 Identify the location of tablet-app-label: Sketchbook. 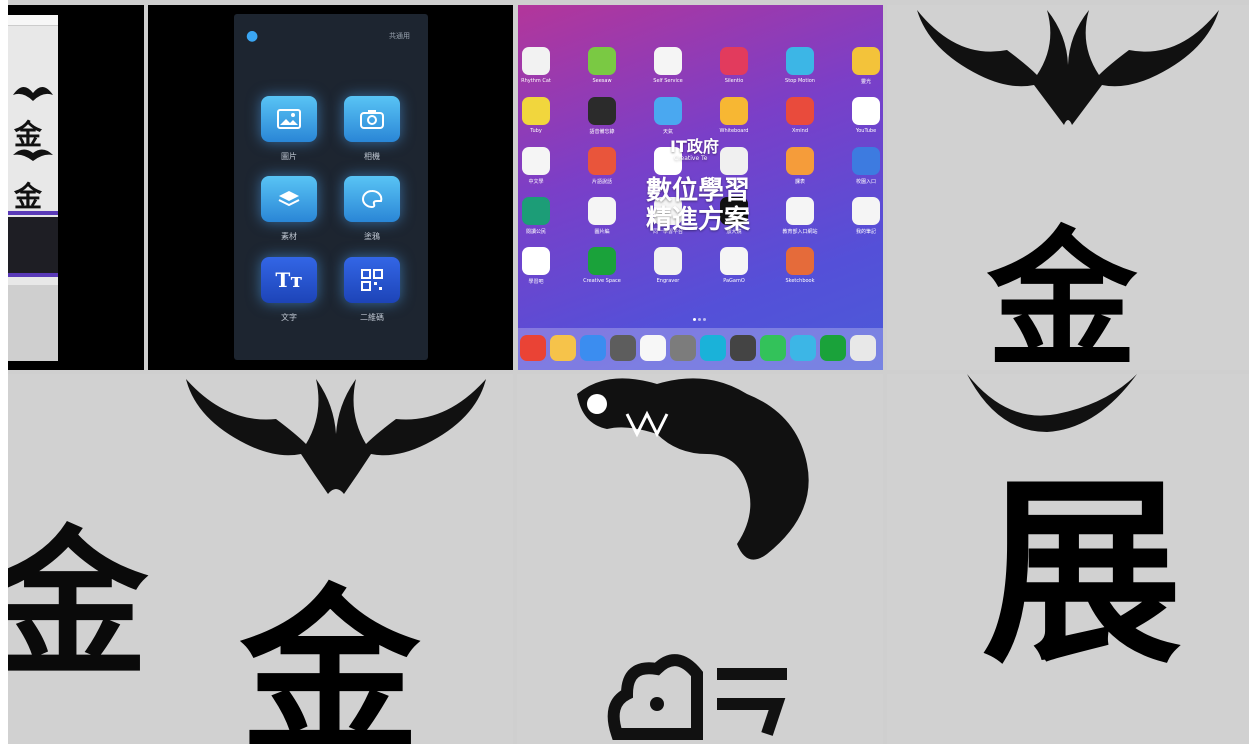
(800, 281).